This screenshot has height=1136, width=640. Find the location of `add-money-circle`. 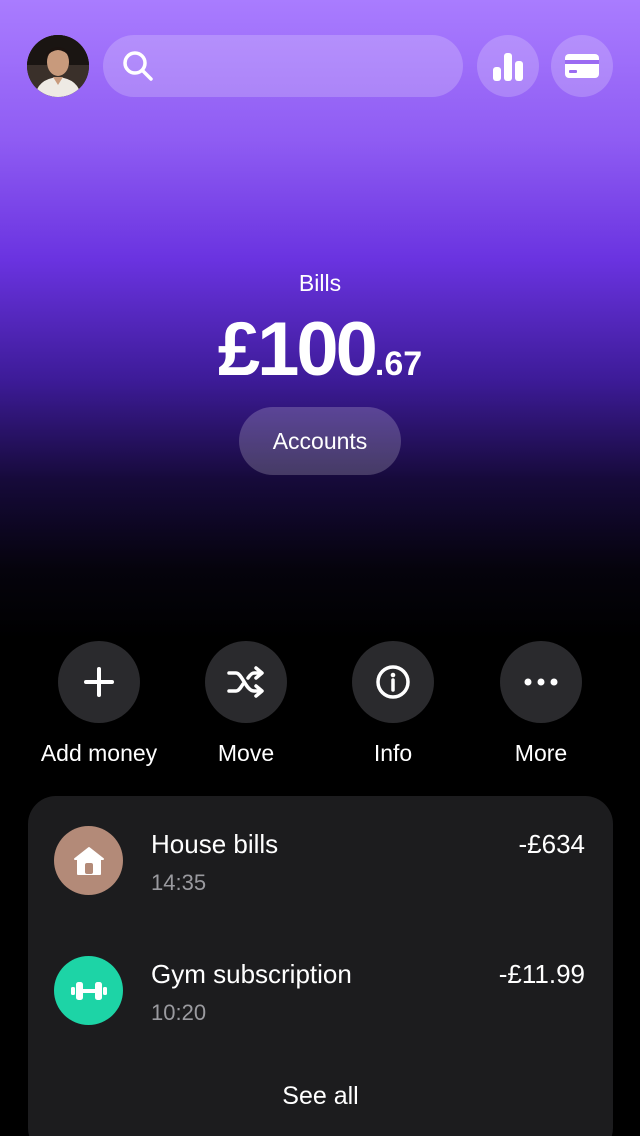

add-money-circle is located at coordinates (99, 682).